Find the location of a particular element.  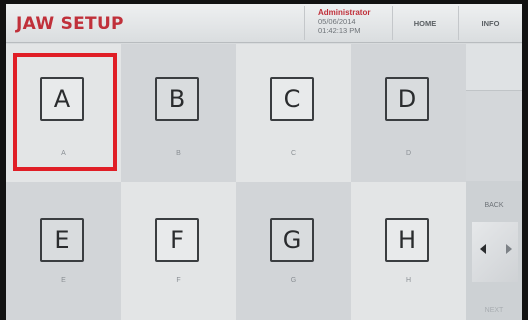

jaw-b-tile: B B is located at coordinates (178, 113).